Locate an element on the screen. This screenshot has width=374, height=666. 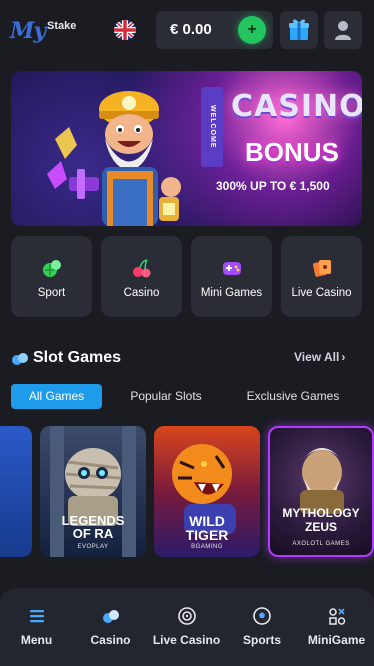
user-profile-button is located at coordinates (343, 30).